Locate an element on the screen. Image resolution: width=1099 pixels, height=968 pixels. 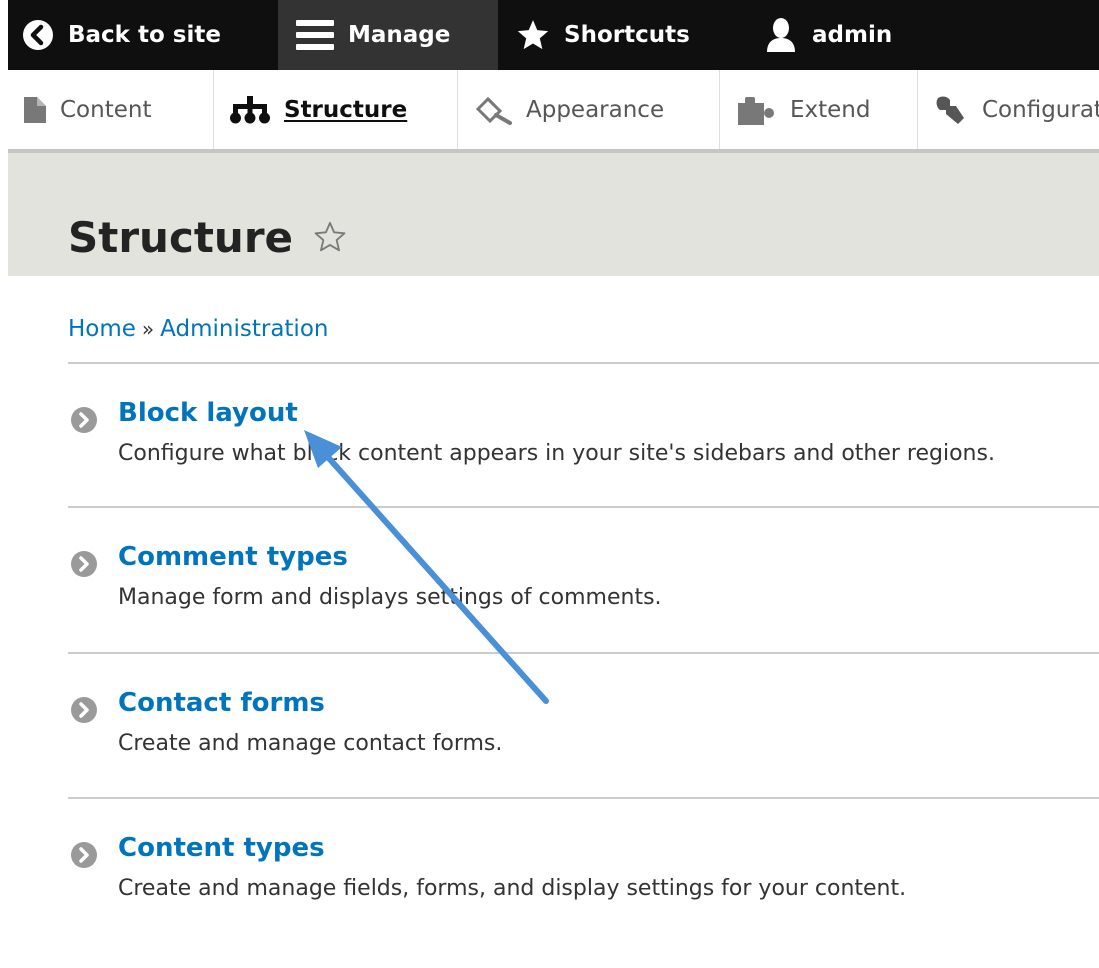
tray-item-appearance: Appearance is located at coordinates (589, 109).